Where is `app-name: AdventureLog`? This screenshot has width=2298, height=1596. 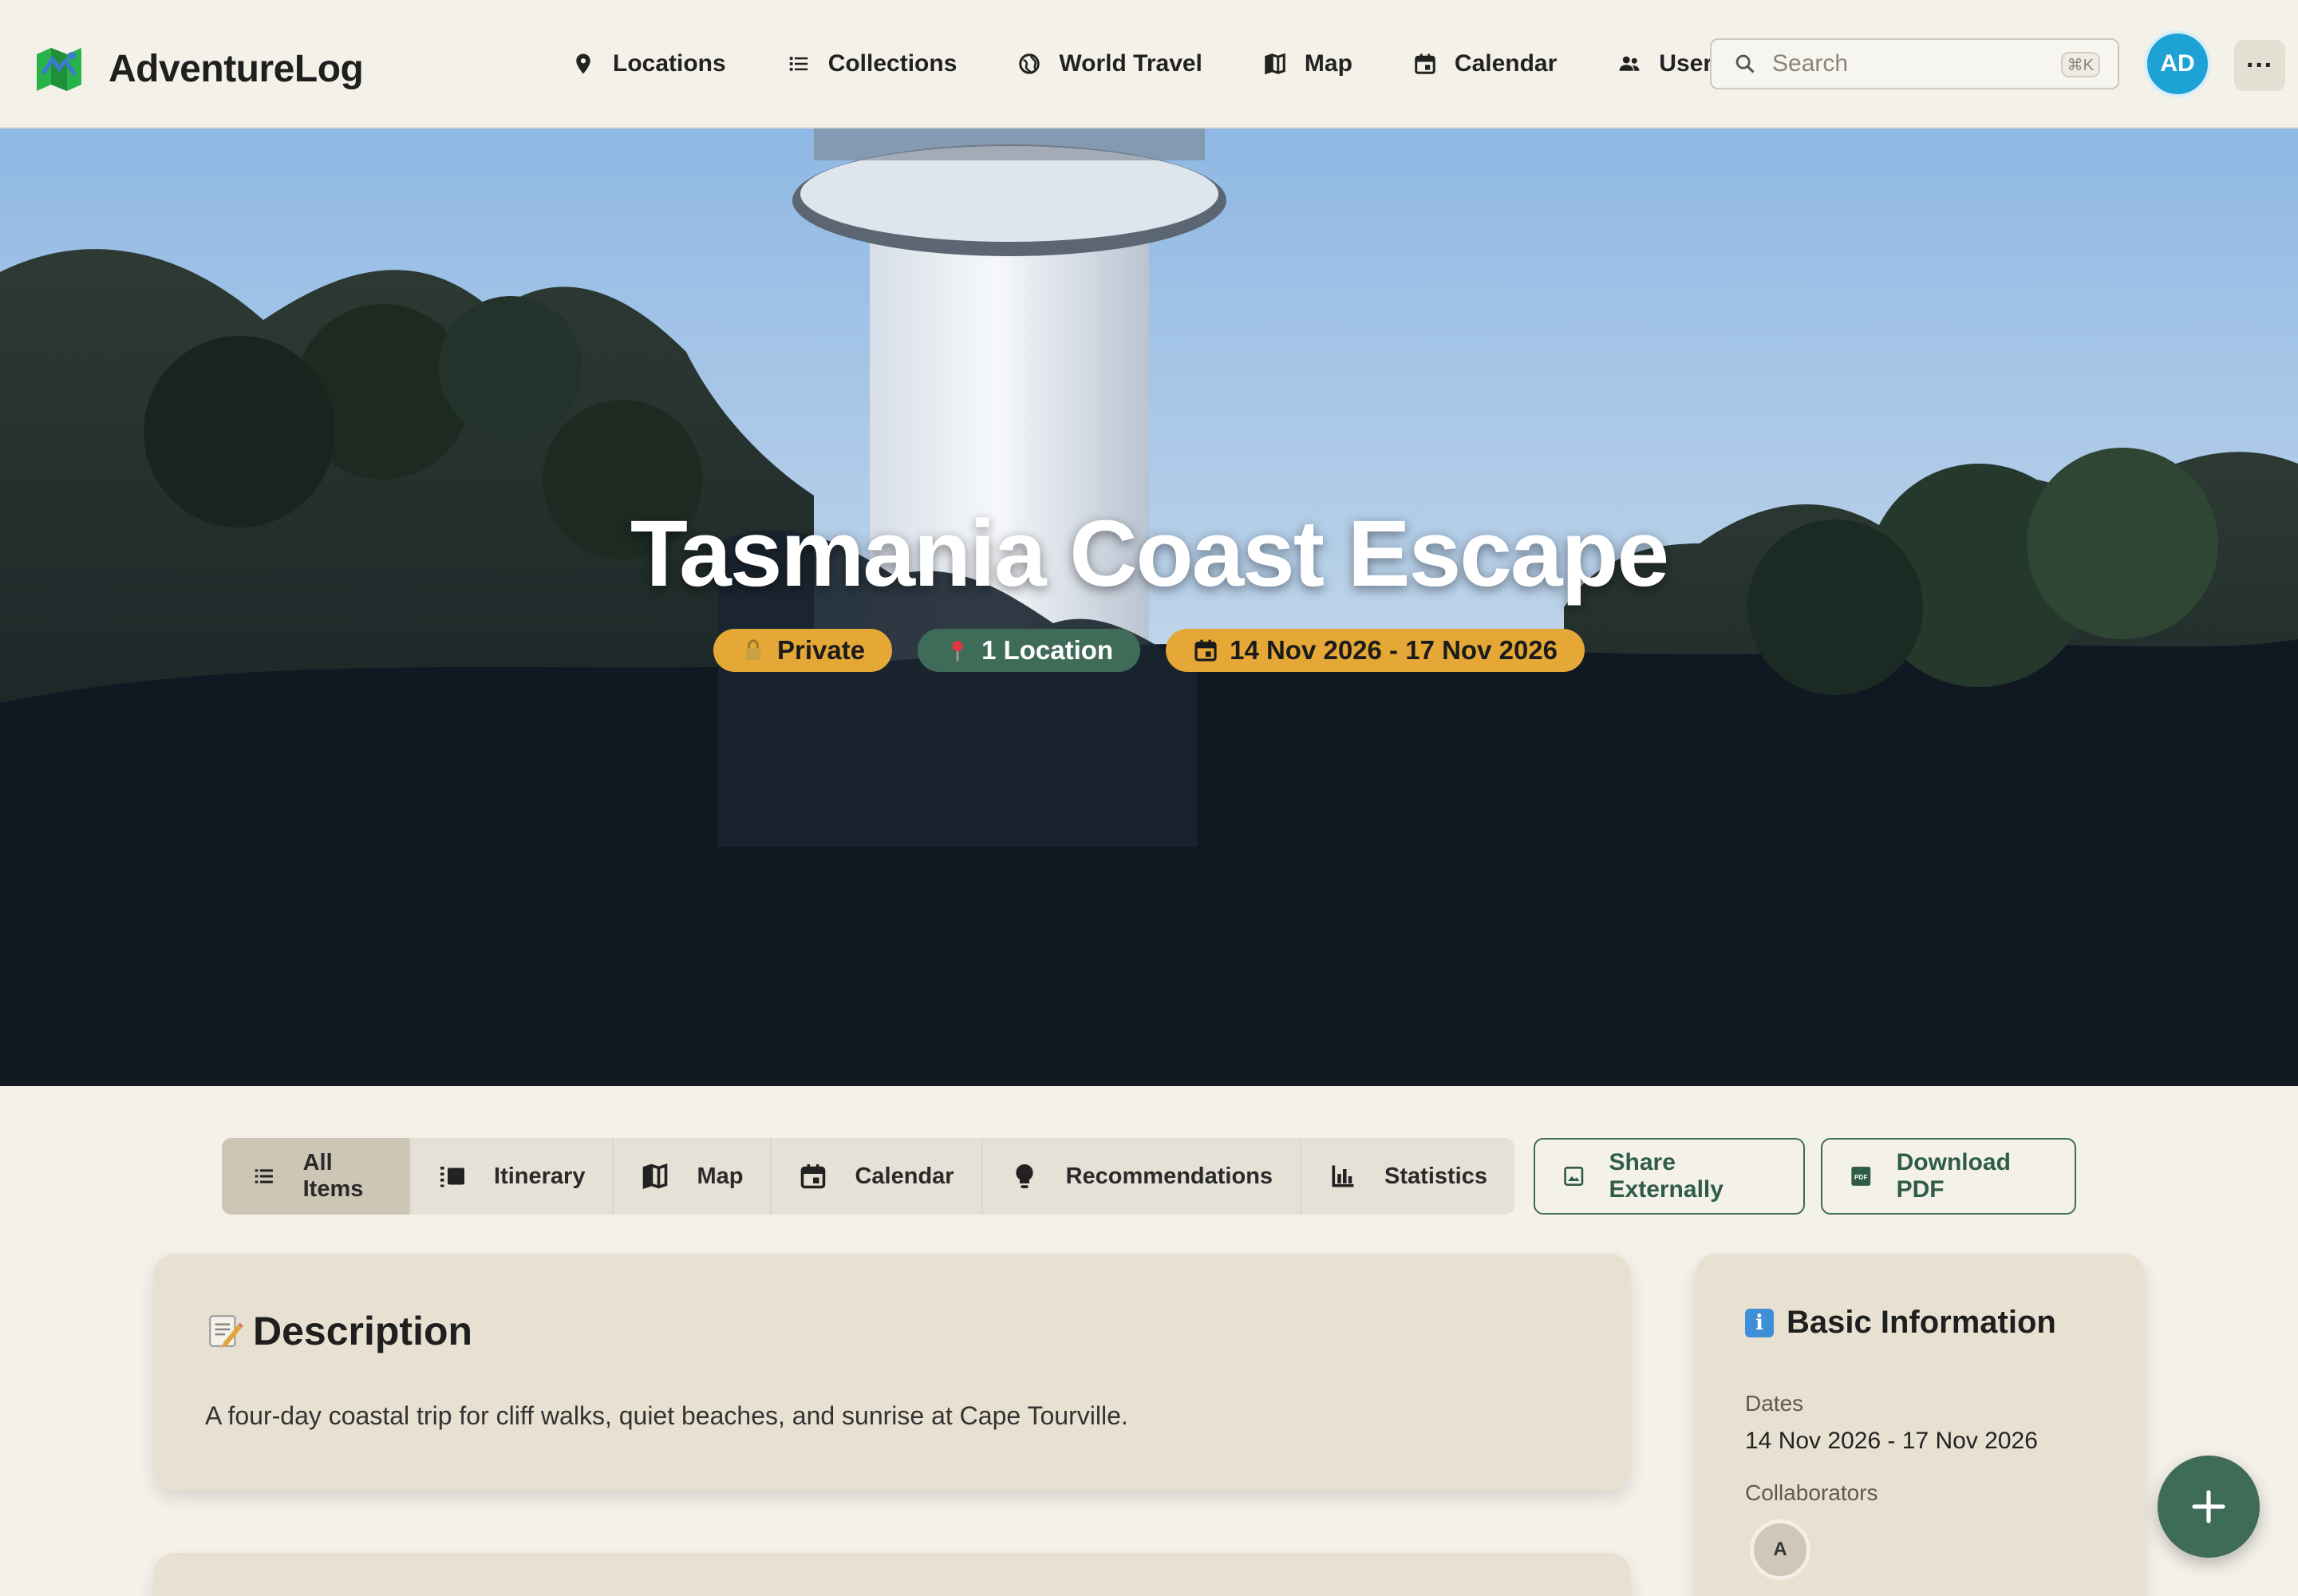
app-name: AdventureLog is located at coordinates (237, 68).